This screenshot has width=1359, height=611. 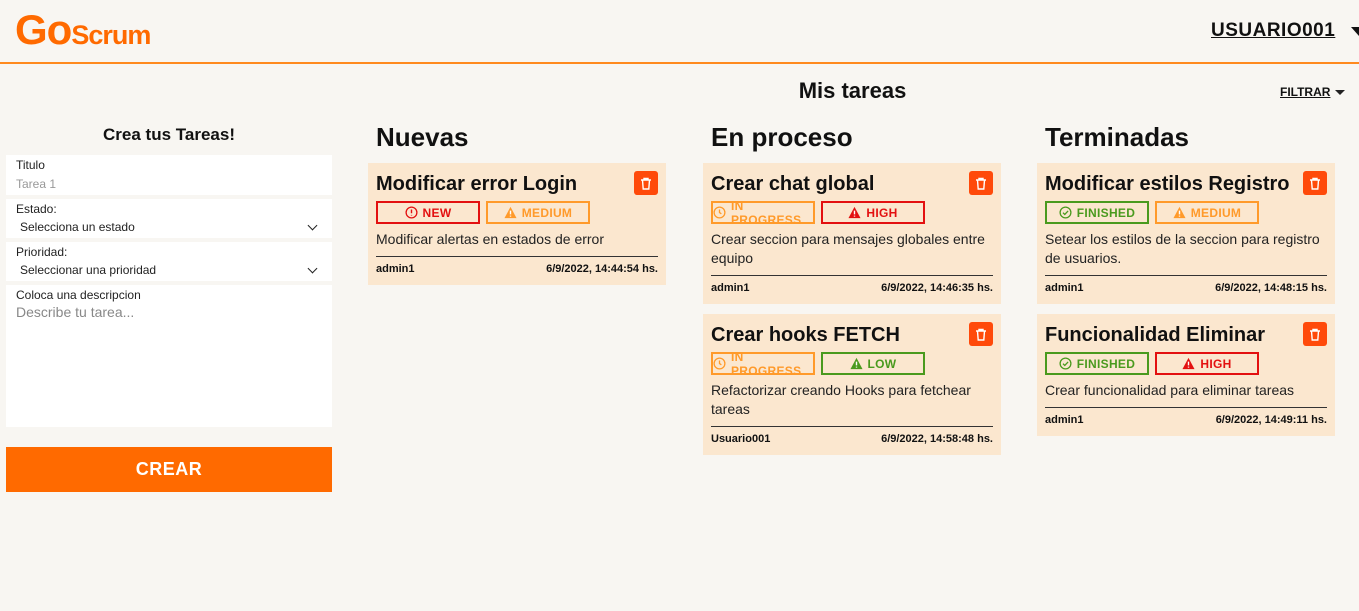 What do you see at coordinates (428, 212) in the screenshot?
I see `status-new-badge: NEW` at bounding box center [428, 212].